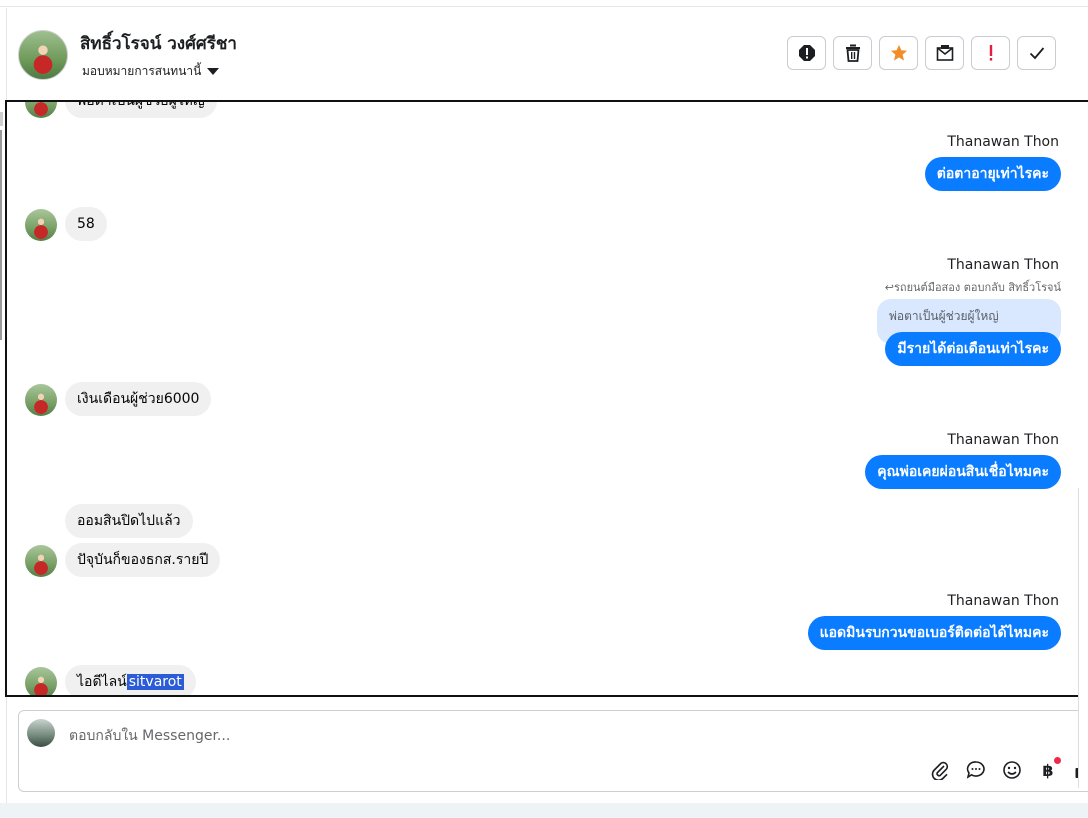 The image size is (1088, 818). I want to click on baht-icon: ฿, so click(1048, 770).